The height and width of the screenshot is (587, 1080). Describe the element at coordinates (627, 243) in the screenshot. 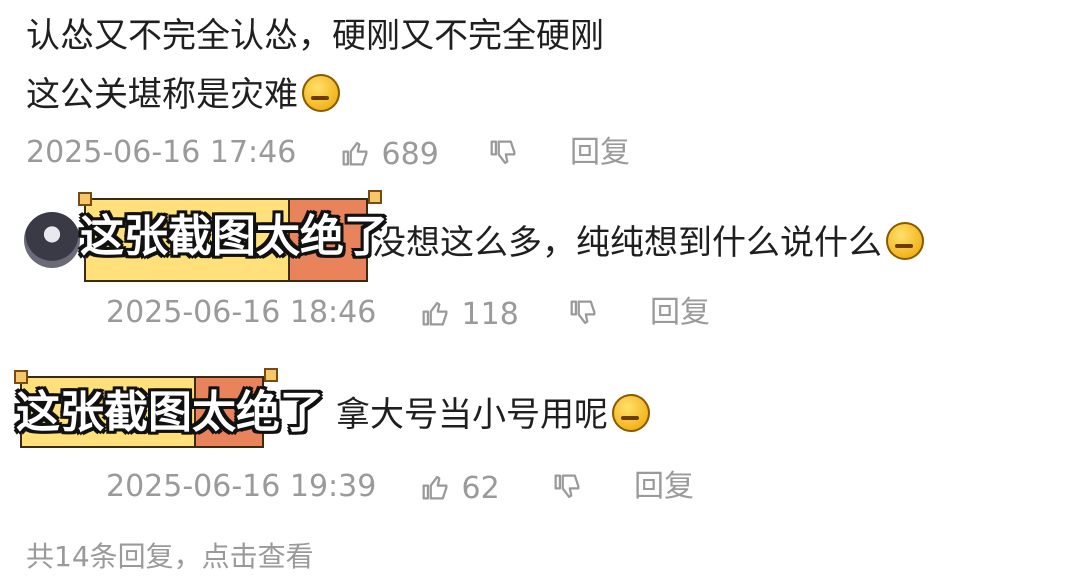

I see `reply-text-content: 没想这么多，纯纯想到什么说什么` at that location.